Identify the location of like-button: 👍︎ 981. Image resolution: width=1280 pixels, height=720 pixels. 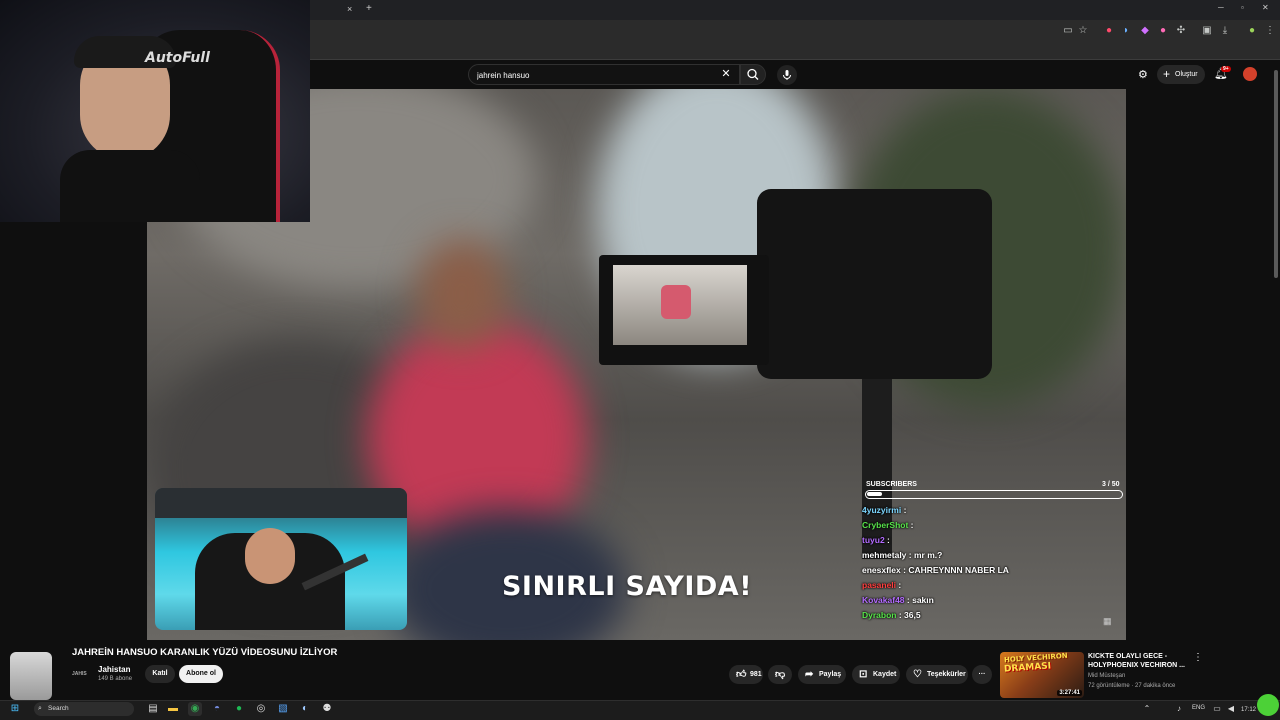
(746, 674).